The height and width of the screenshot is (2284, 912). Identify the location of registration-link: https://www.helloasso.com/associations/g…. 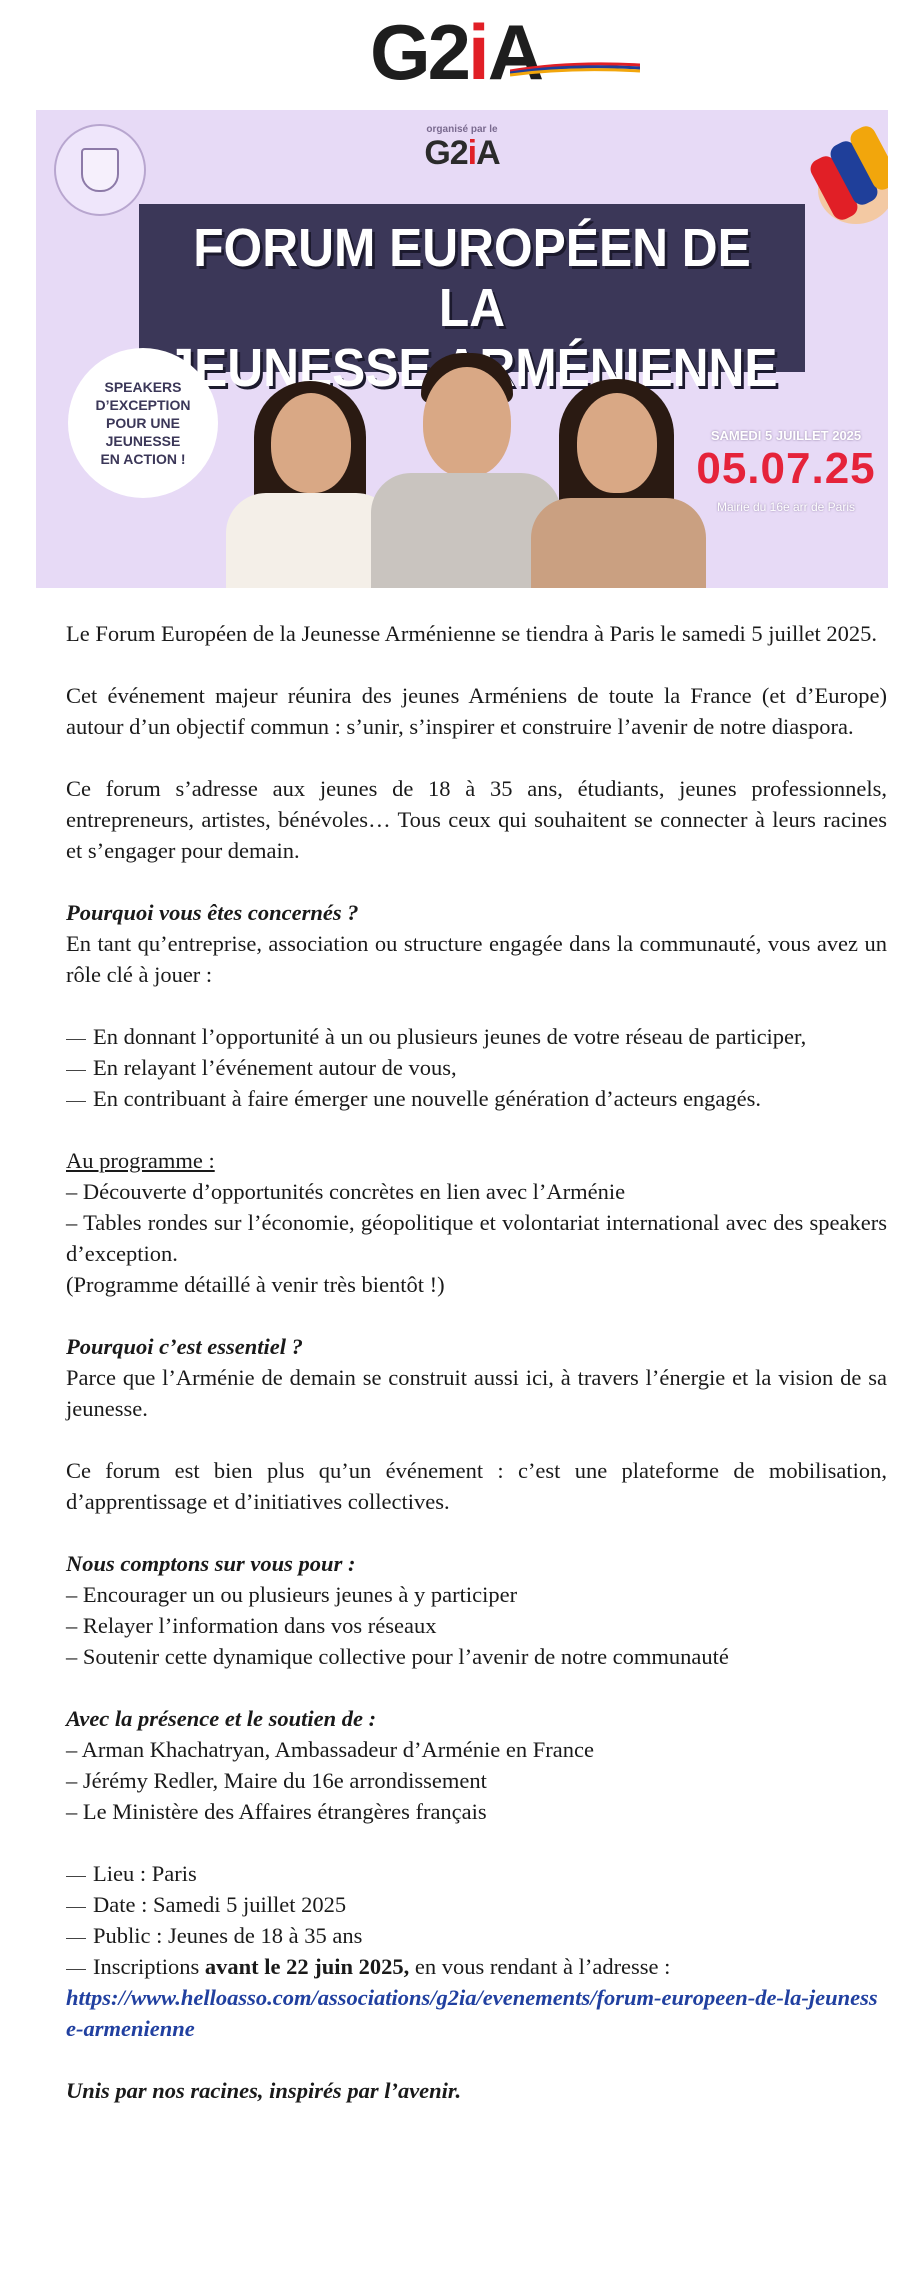
(472, 2013).